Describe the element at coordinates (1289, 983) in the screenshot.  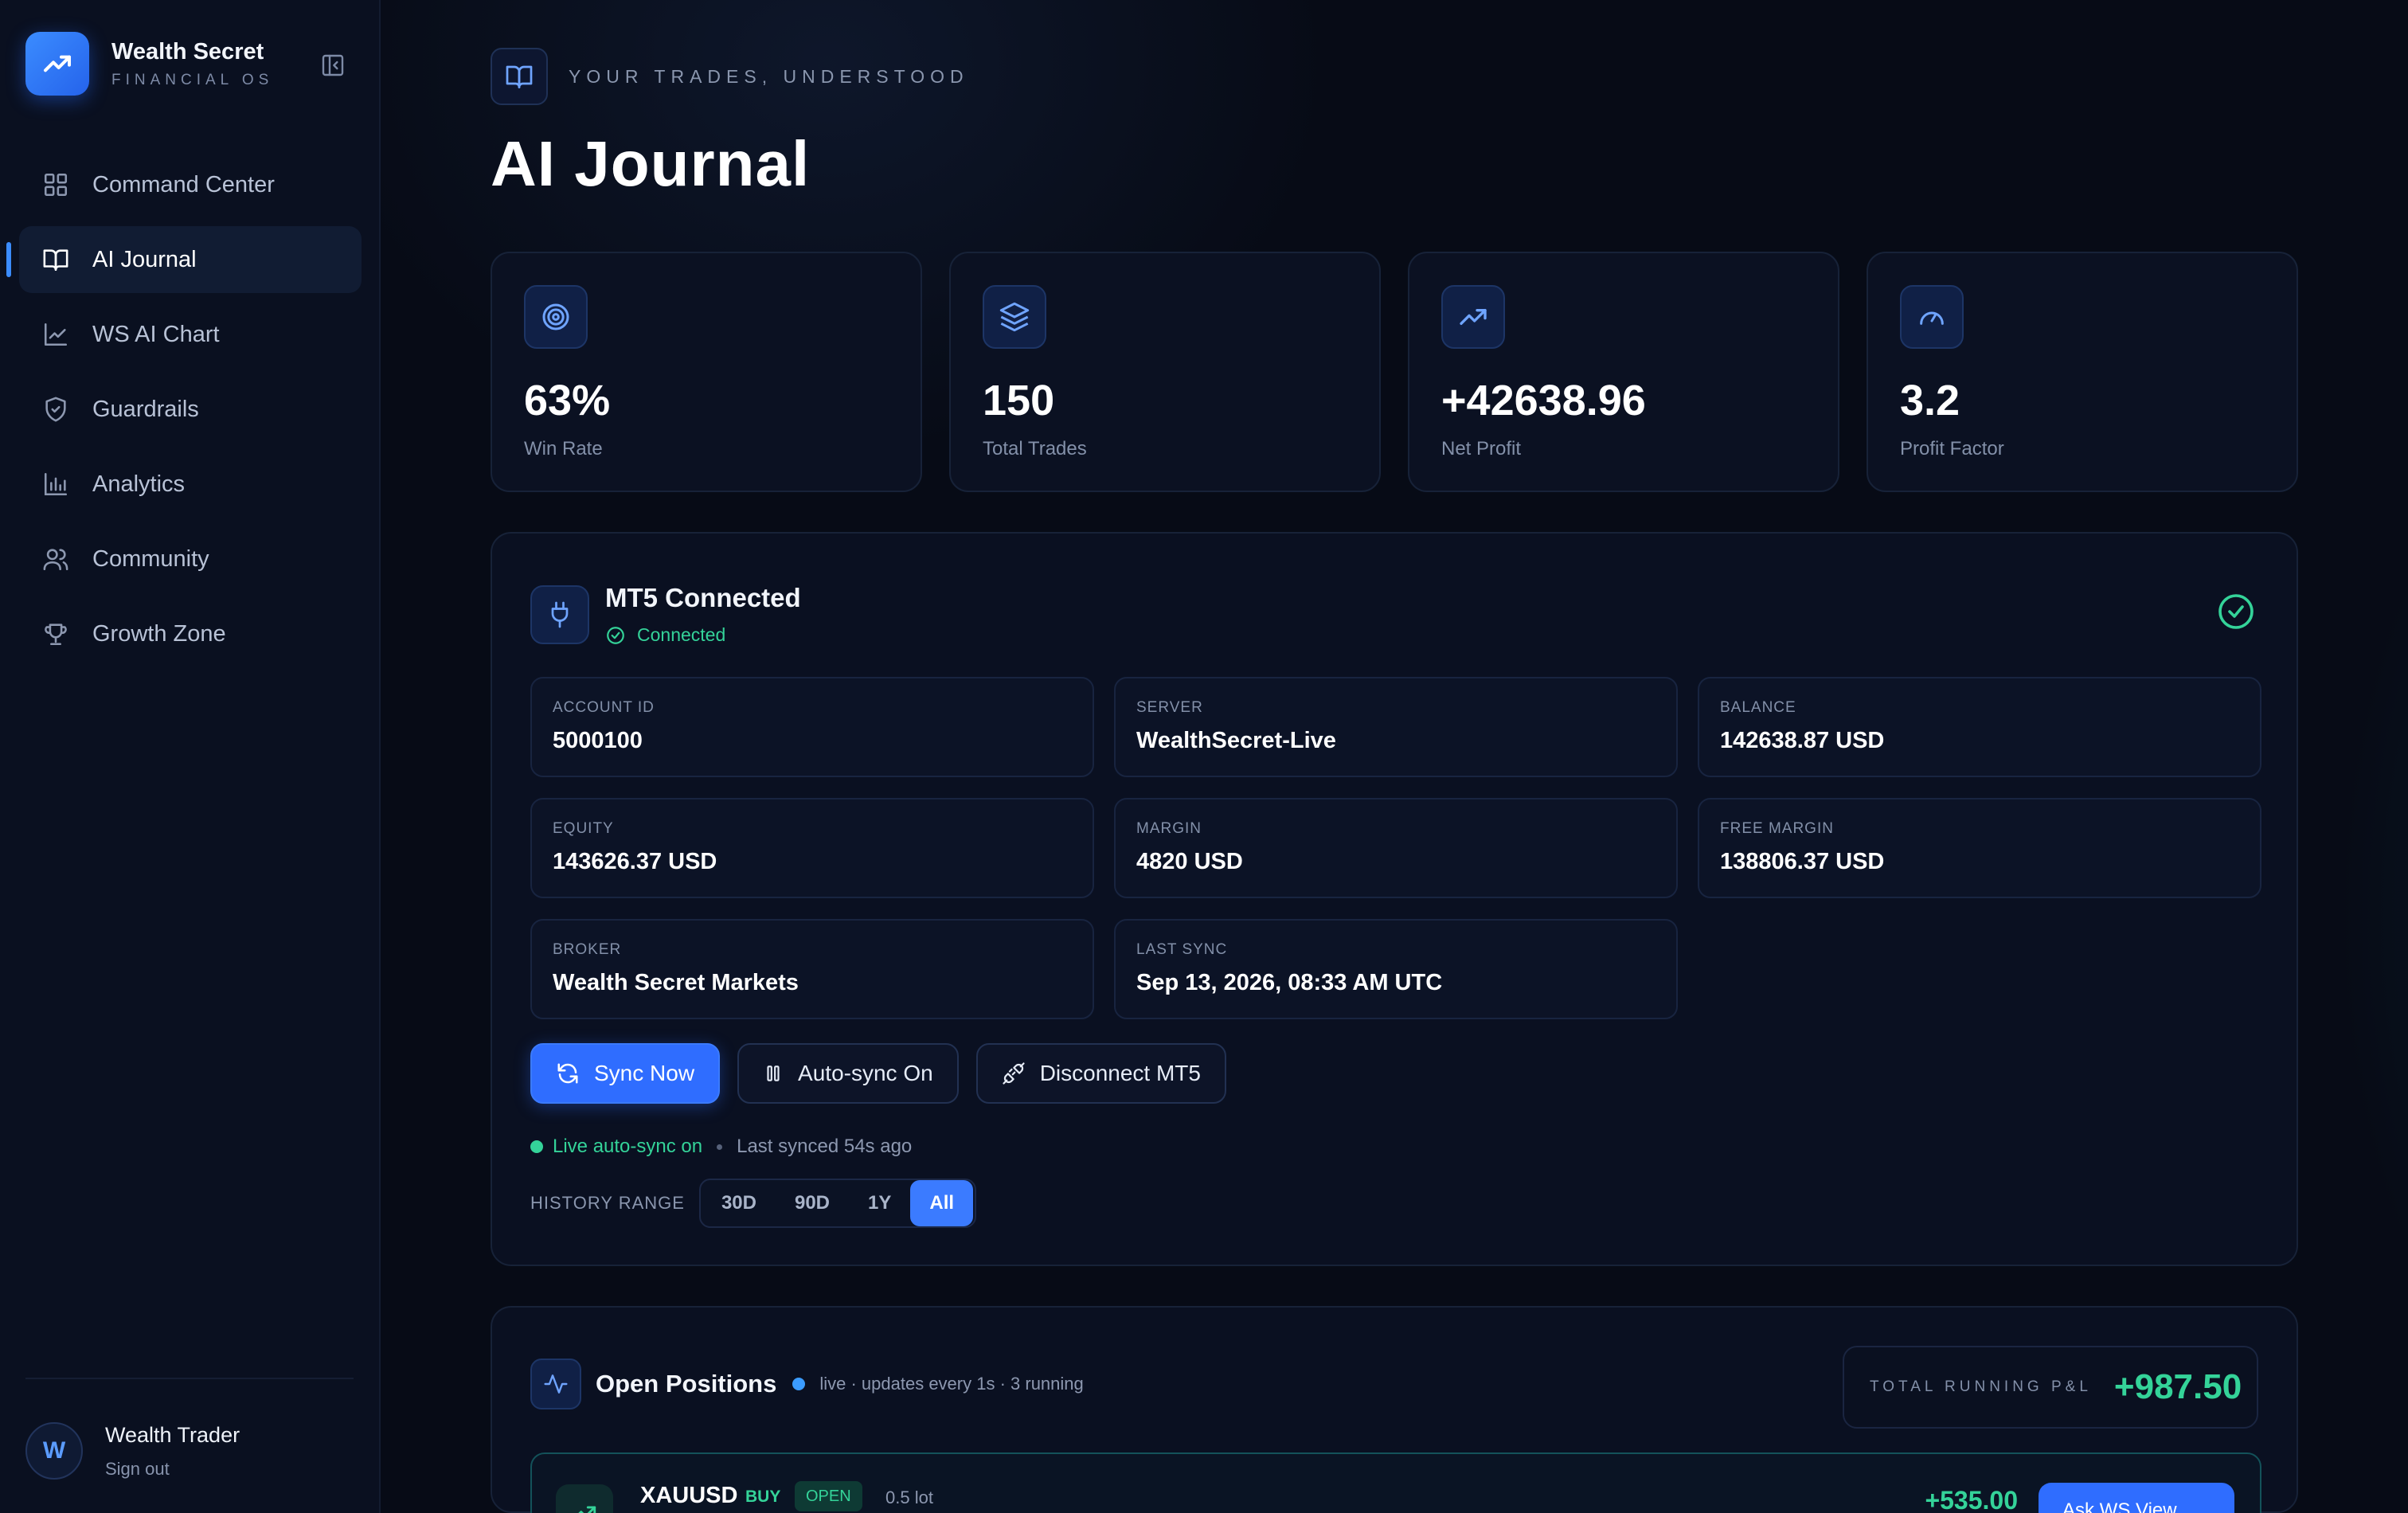
I see `field-value: Sep 13, 2026, 08:33 AM UTC` at that location.